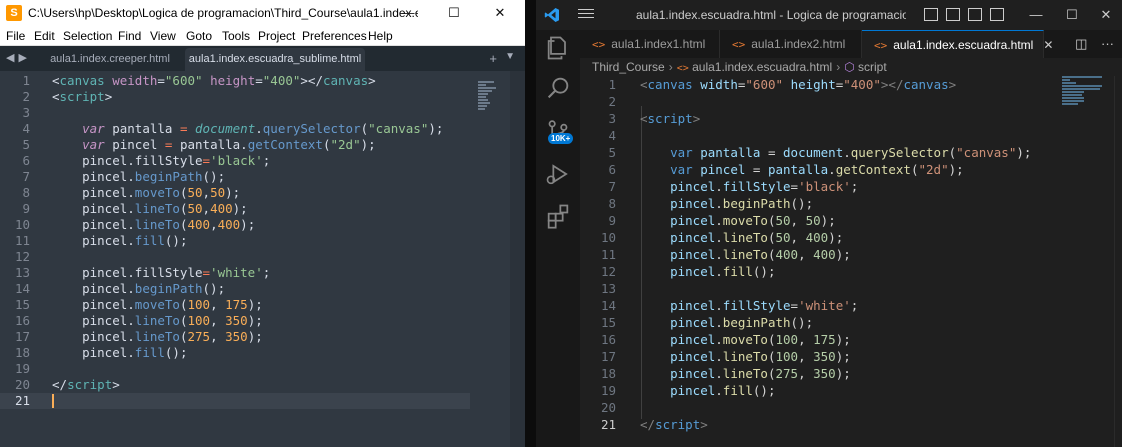 This screenshot has width=1122, height=447. Describe the element at coordinates (163, 36) in the screenshot. I see `menu-view: View` at that location.